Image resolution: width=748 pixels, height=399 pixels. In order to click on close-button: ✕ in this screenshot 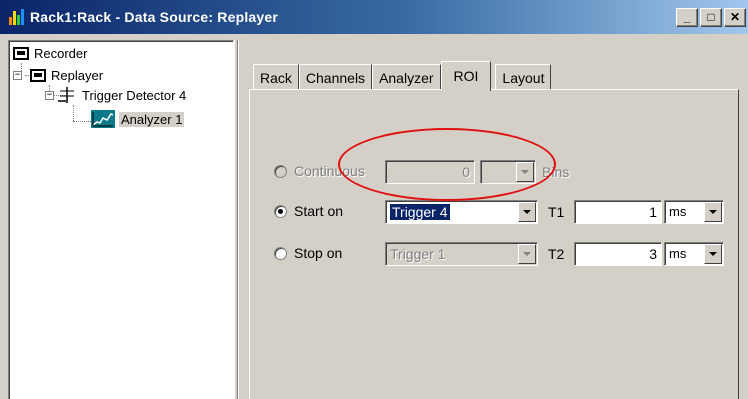, I will do `click(735, 17)`.